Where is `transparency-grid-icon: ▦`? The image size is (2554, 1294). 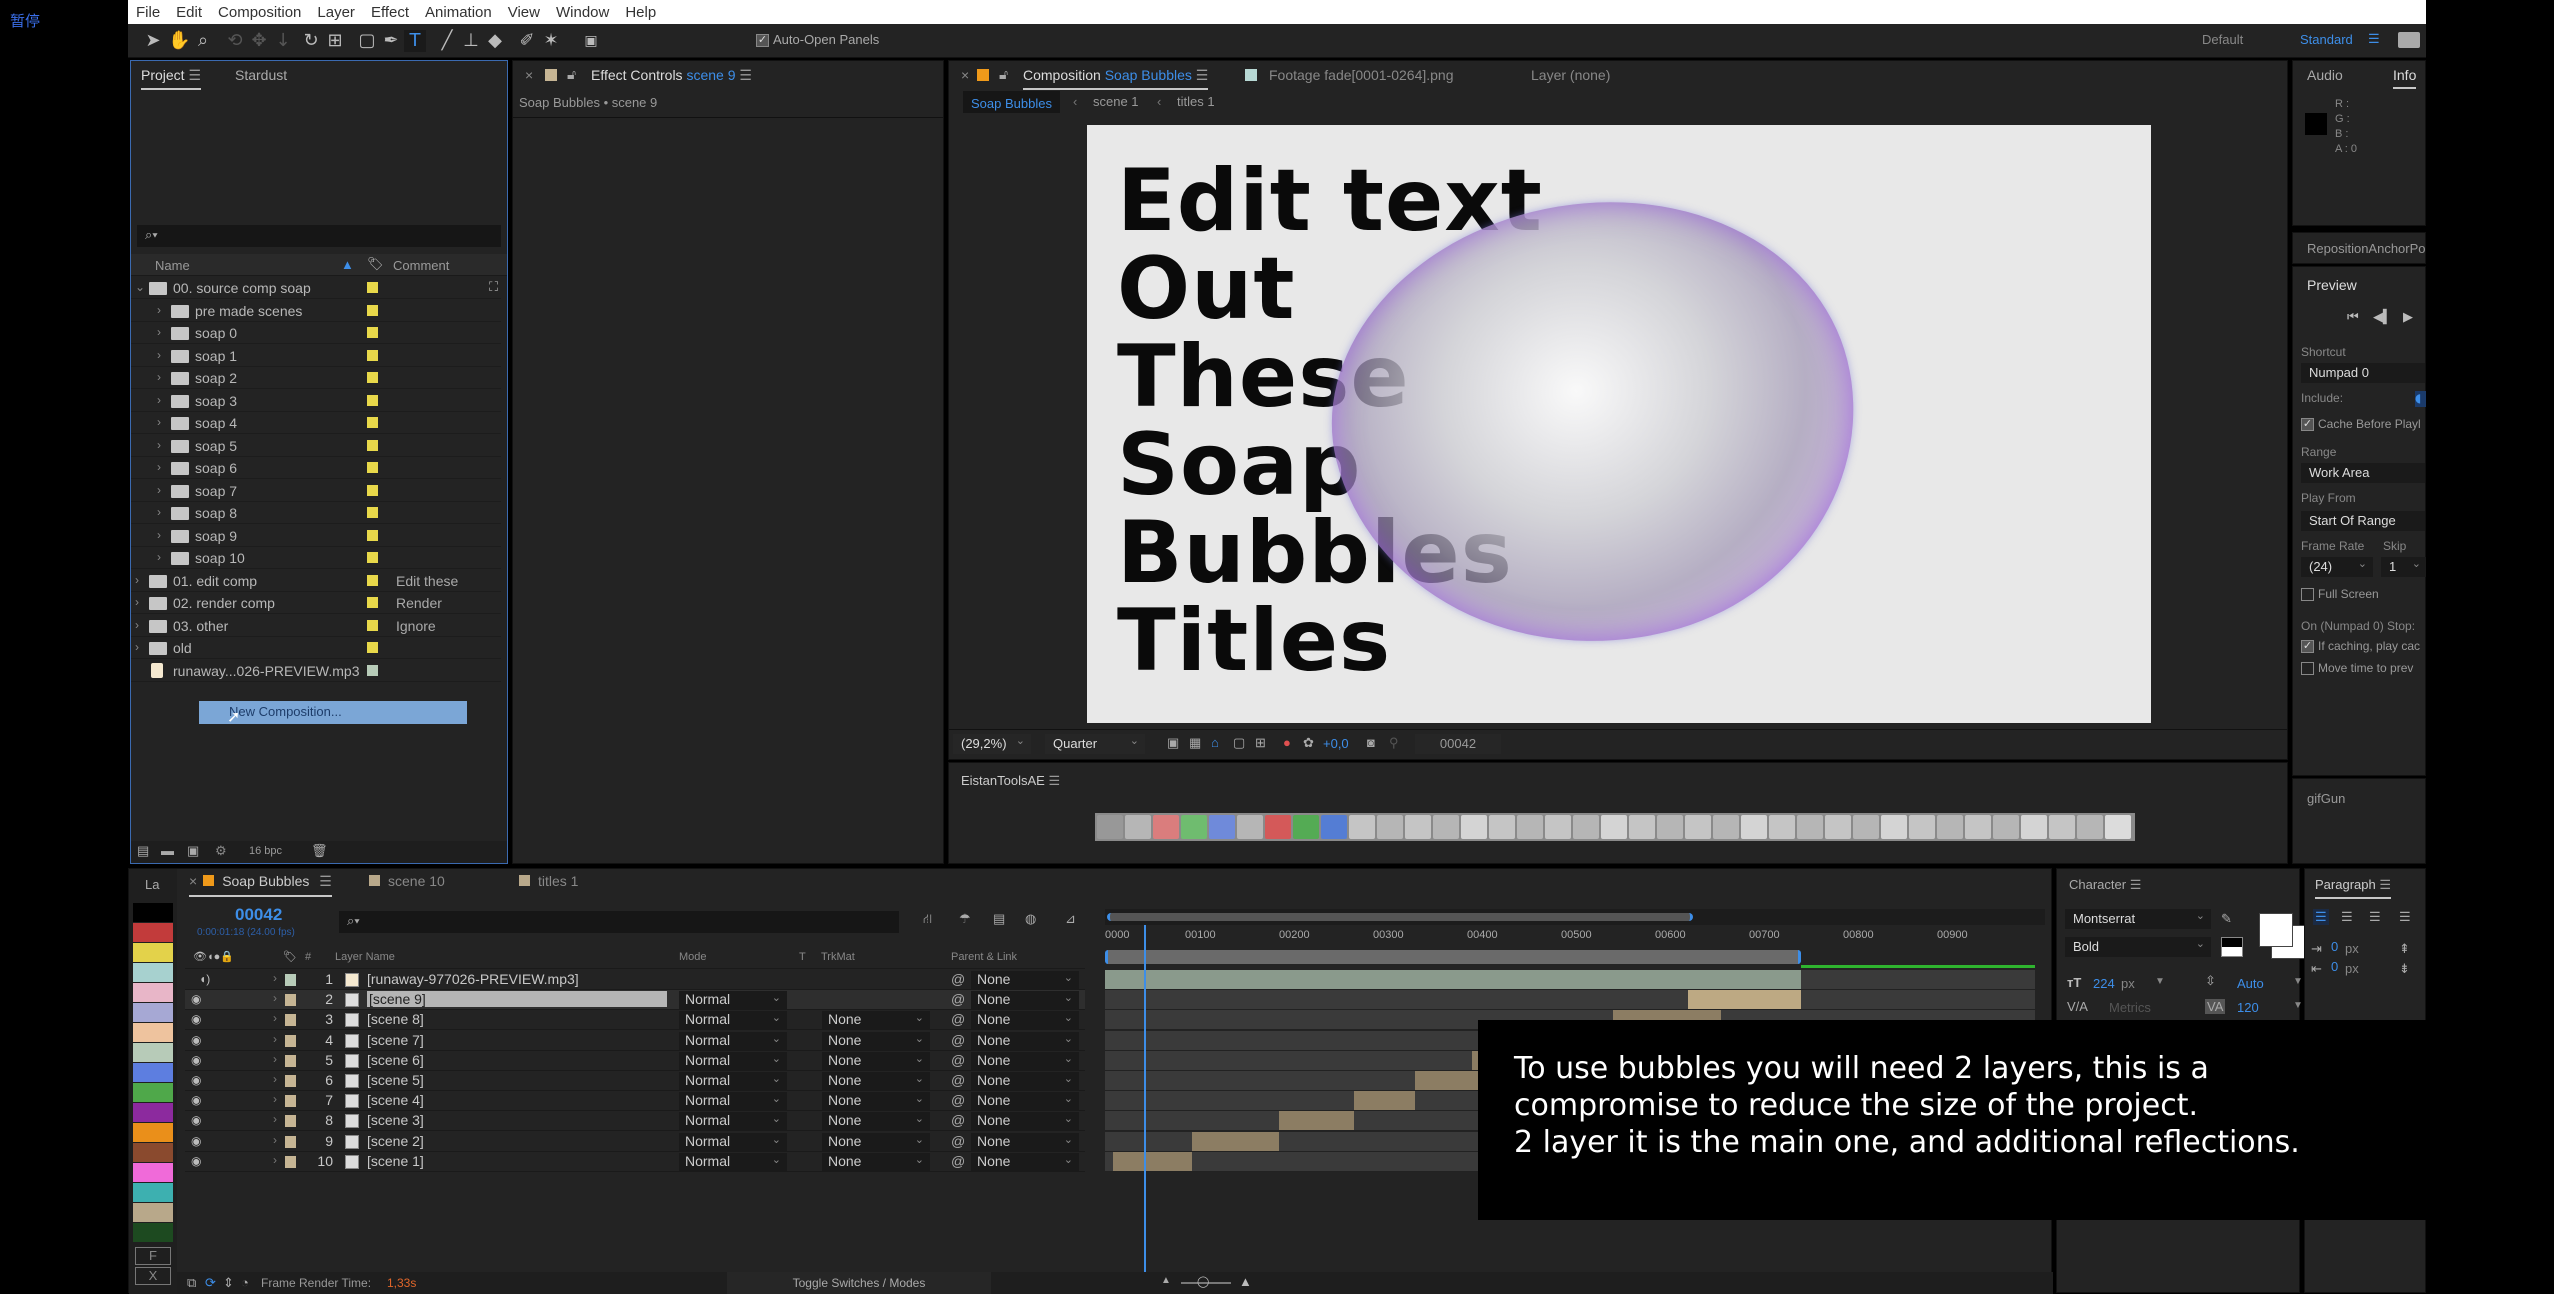
transparency-grid-icon: ▦ is located at coordinates (1195, 743).